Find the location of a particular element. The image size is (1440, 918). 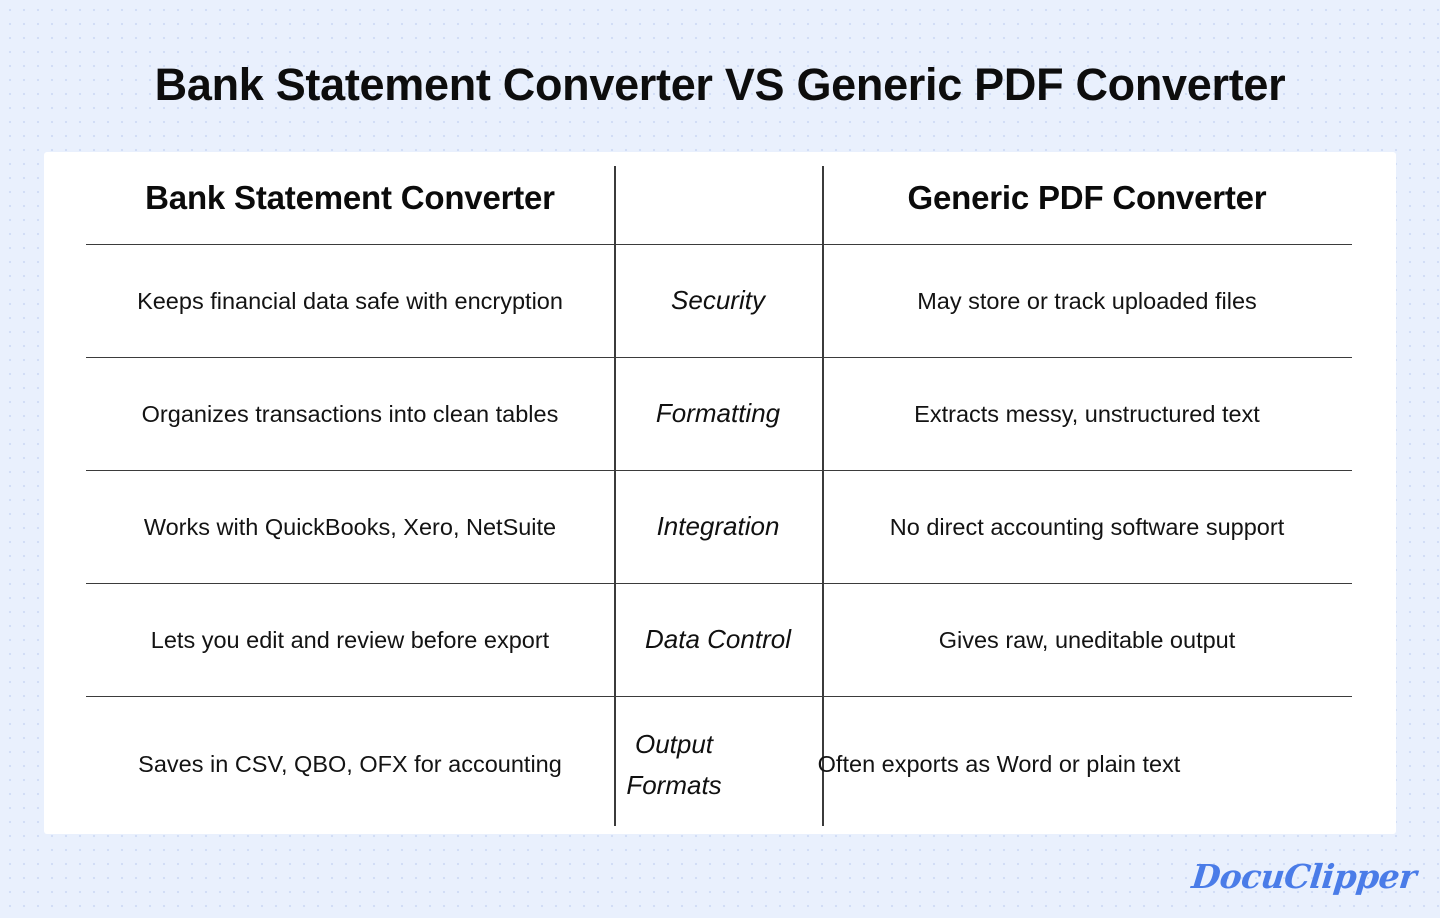

header-generic-pdf-converter: Generic PDF Converter is located at coordinates (1087, 197).